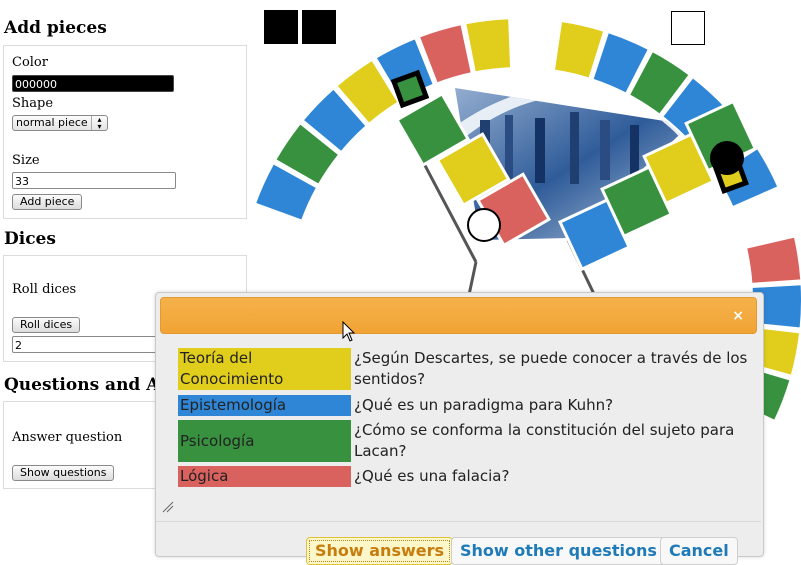 The image size is (801, 565). I want to click on cancel-button: Cancel, so click(699, 551).